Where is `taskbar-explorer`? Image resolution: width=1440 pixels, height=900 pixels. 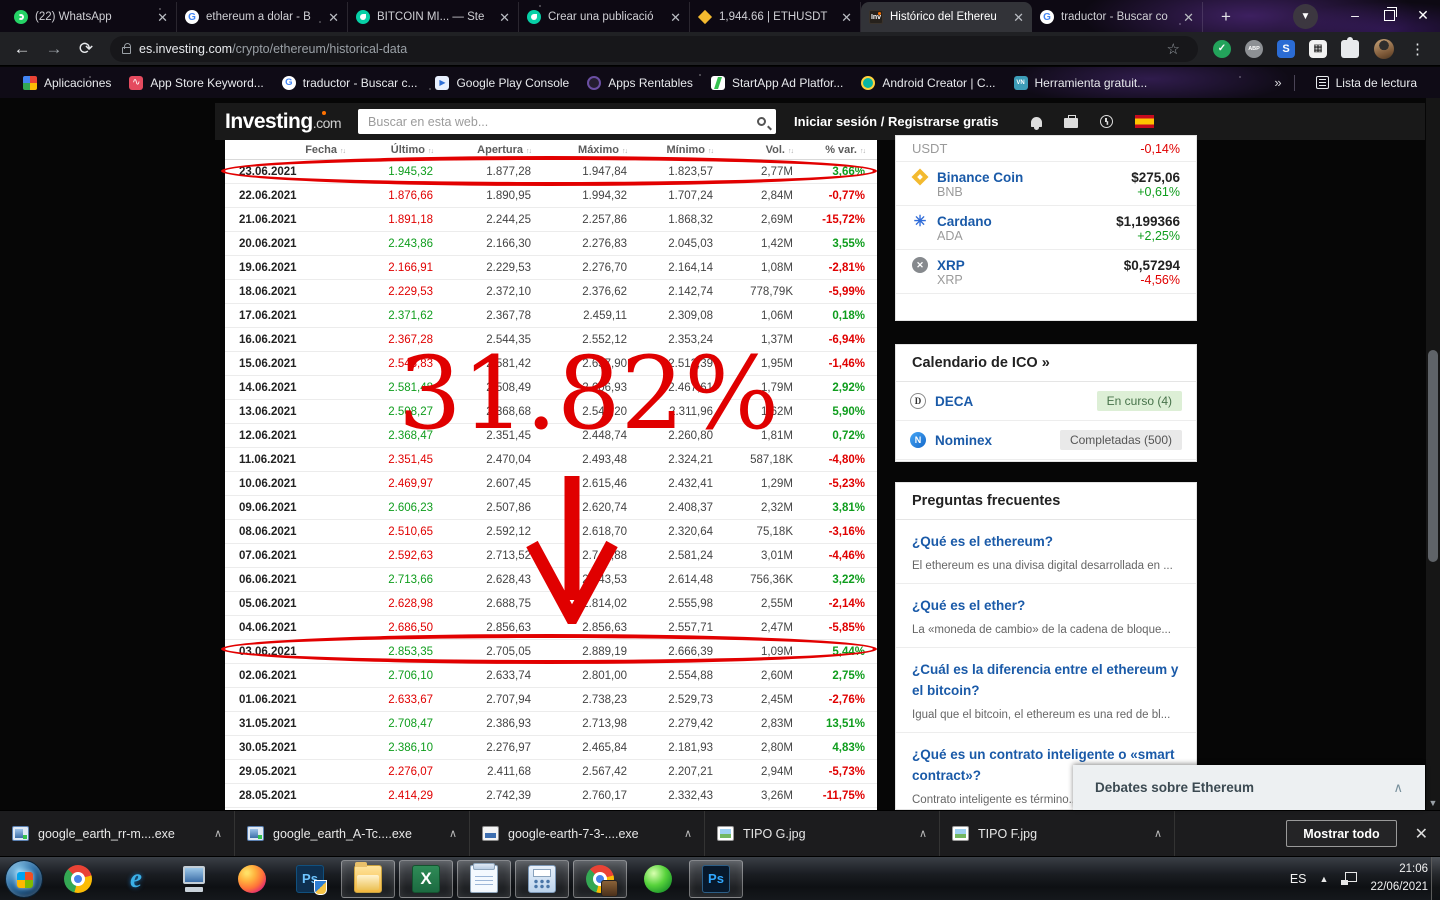 taskbar-explorer is located at coordinates (368, 878).